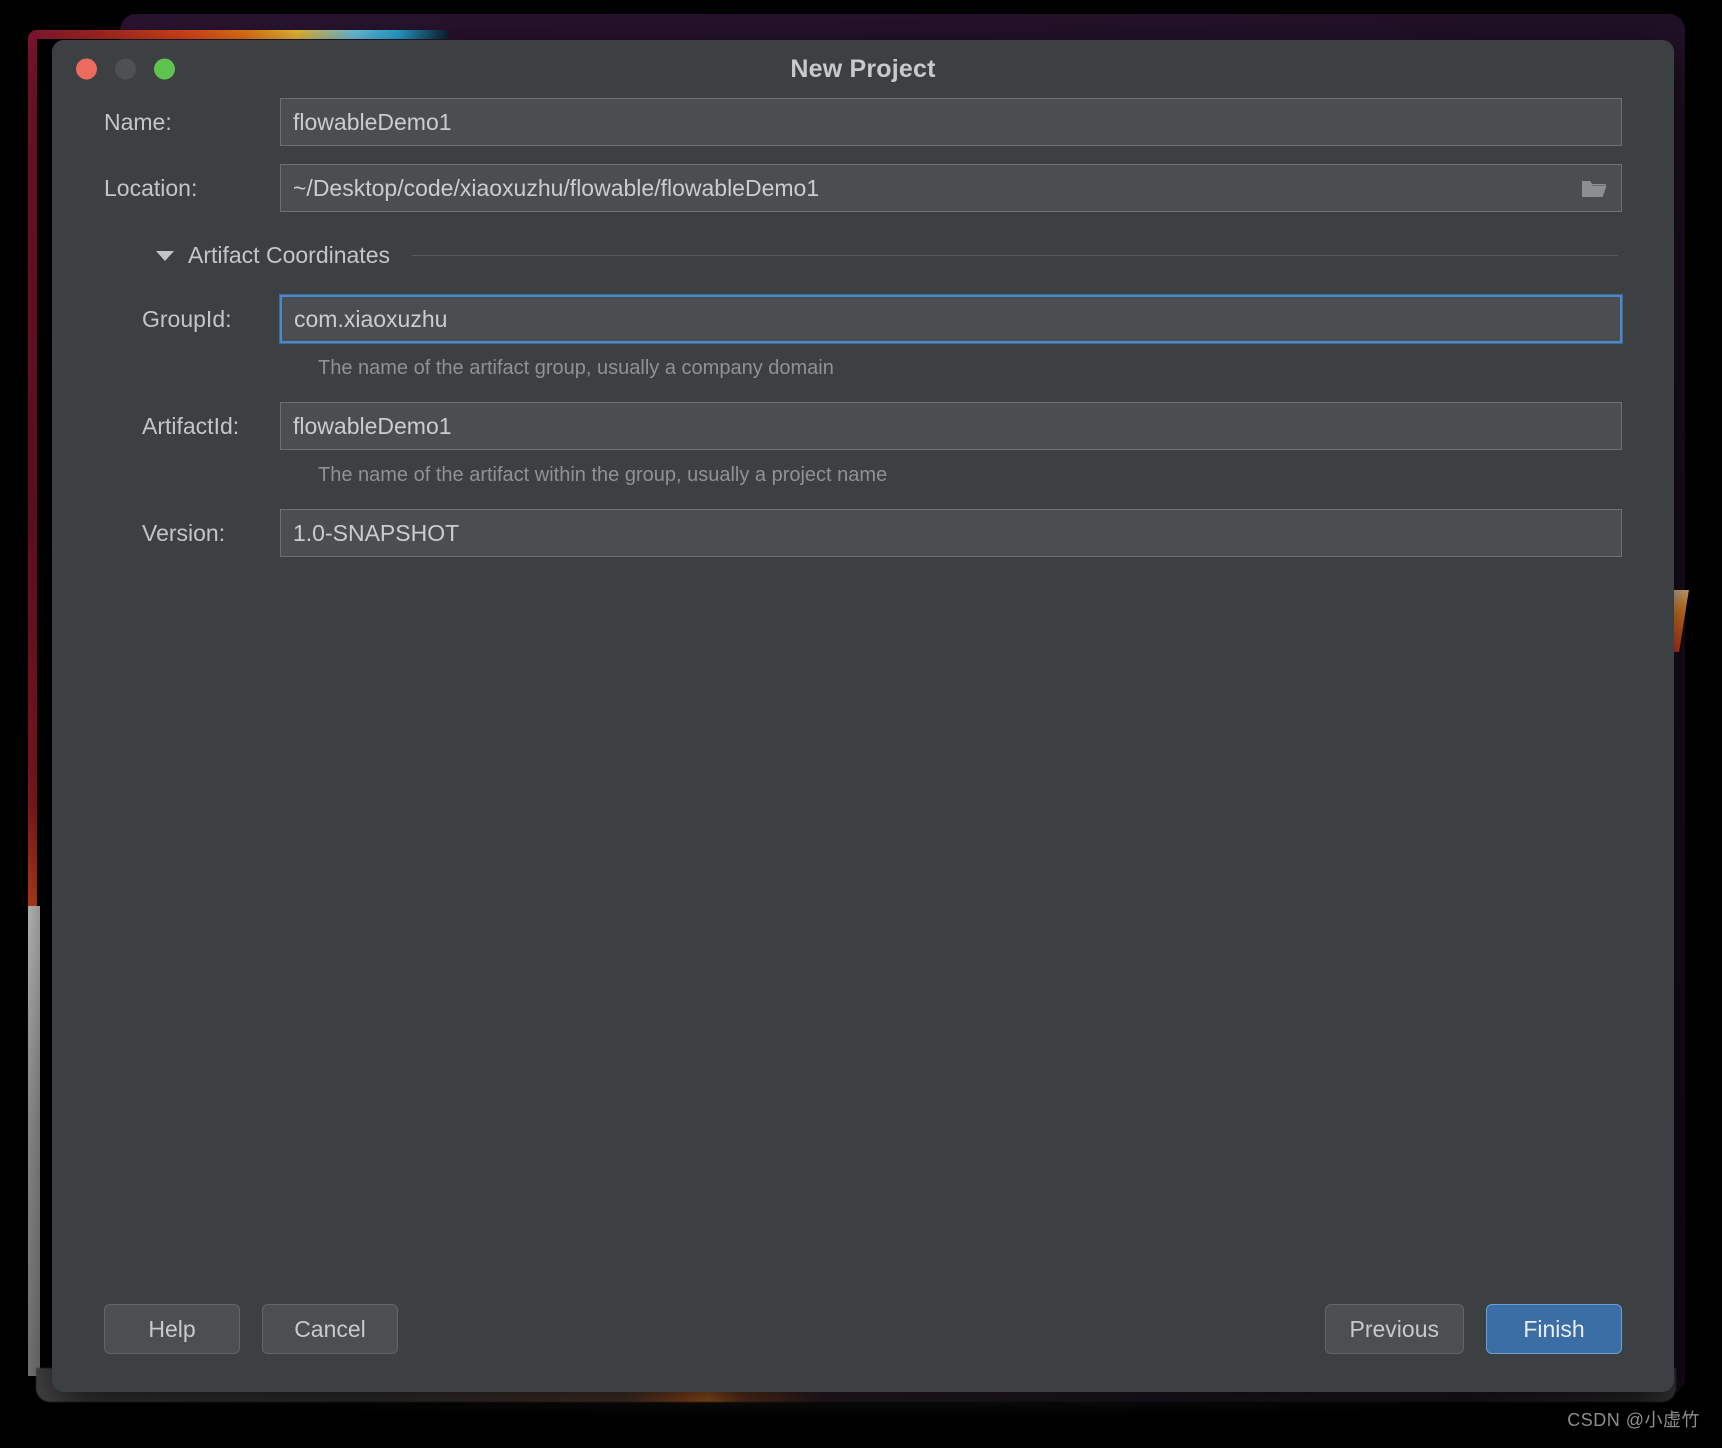  Describe the element at coordinates (1014, 255) in the screenshot. I see `section-divider` at that location.